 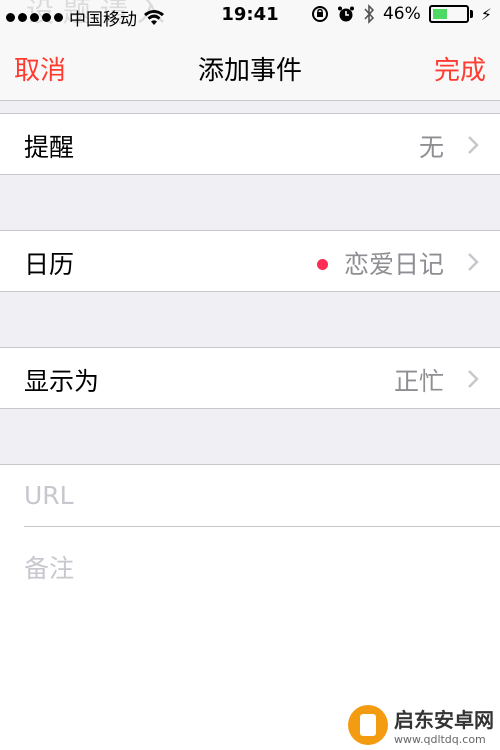 I want to click on charging-icon: ⚡, so click(x=486, y=14).